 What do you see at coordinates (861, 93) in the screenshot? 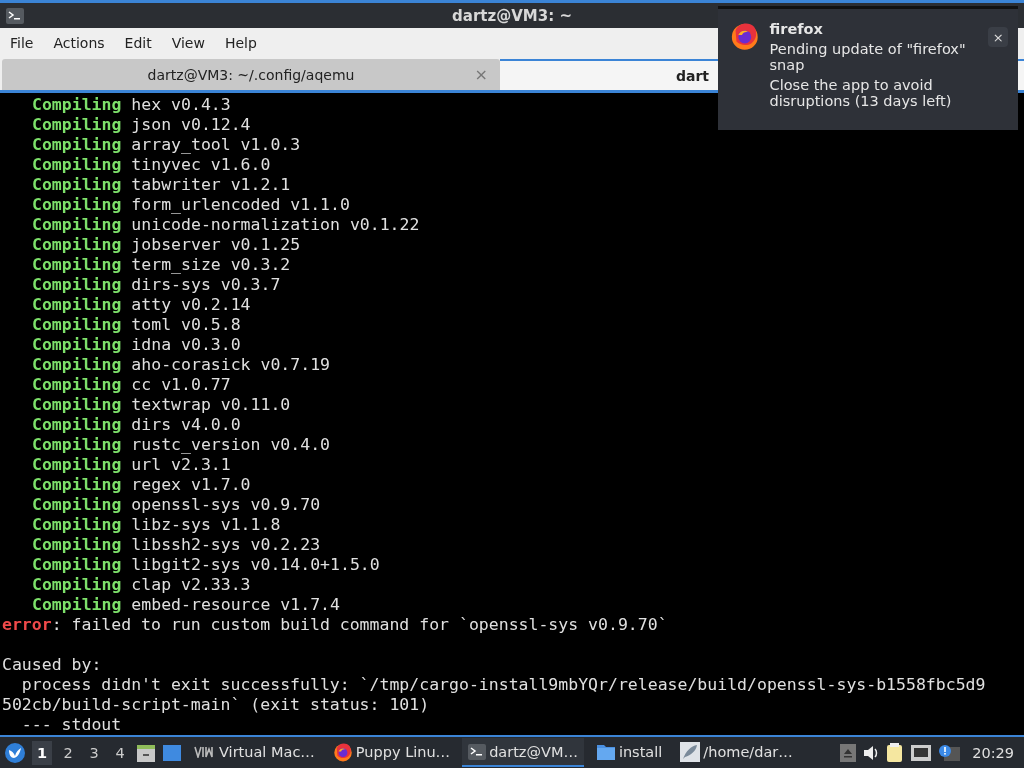
I see `notification-message: Close the app to avoid disruptions (13 days left)` at bounding box center [861, 93].